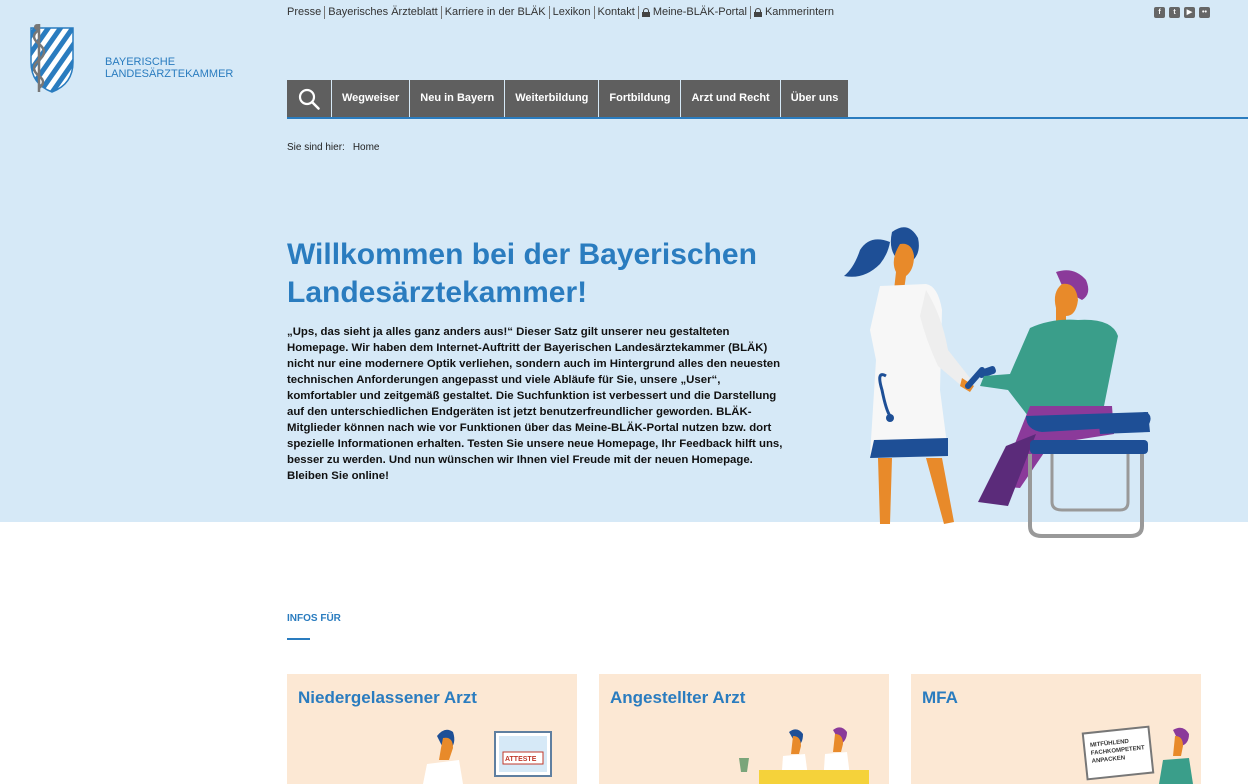  Describe the element at coordinates (744, 729) in the screenshot. I see `card-angestellter-arzt: Angestellter Arzt` at that location.